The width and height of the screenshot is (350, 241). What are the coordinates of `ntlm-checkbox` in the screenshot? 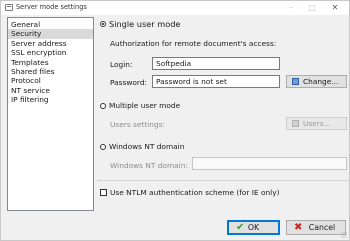 It's located at (103, 192).